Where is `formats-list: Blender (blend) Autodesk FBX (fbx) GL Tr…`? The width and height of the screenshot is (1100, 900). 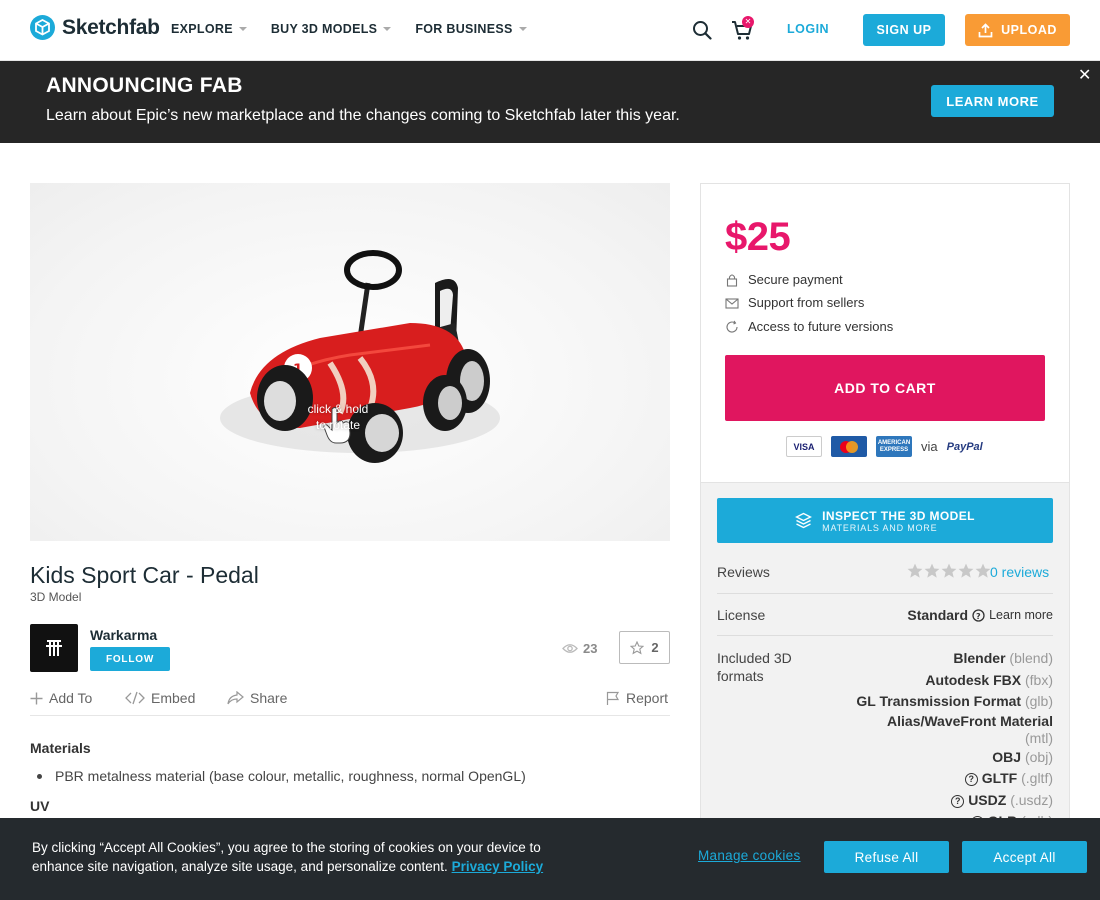 formats-list: Blender (blend) Autodesk FBX (fbx) GL Tr… is located at coordinates (943, 740).